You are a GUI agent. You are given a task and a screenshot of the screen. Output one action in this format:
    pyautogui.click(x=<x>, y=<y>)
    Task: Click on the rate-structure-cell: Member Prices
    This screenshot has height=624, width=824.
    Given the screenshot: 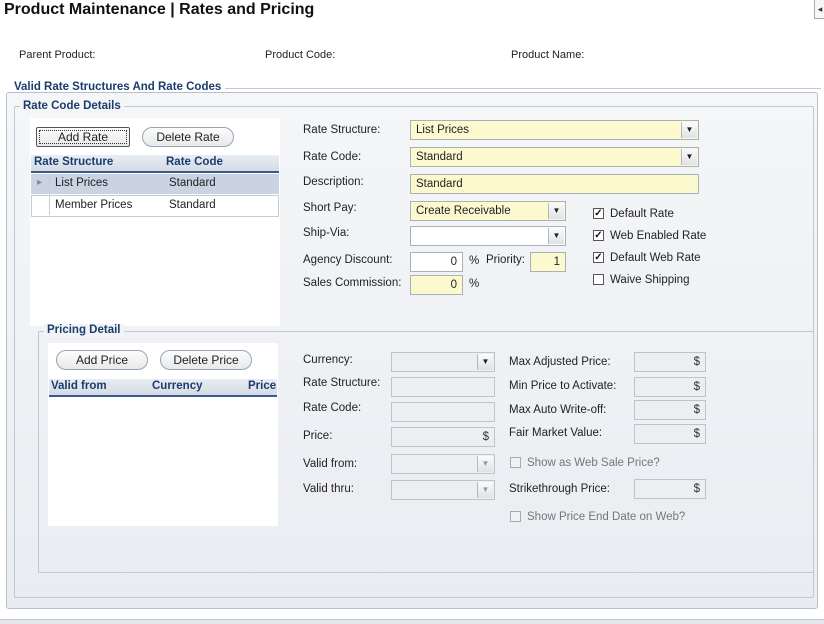 What is the action you would take?
    pyautogui.click(x=94, y=205)
    